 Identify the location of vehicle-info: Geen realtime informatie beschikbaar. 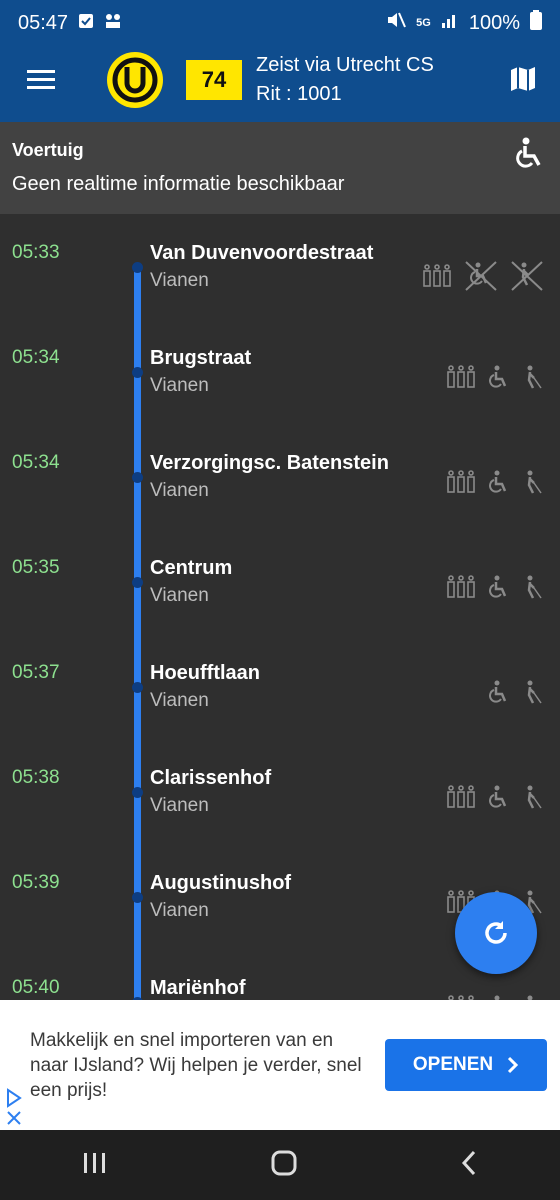
(178, 184).